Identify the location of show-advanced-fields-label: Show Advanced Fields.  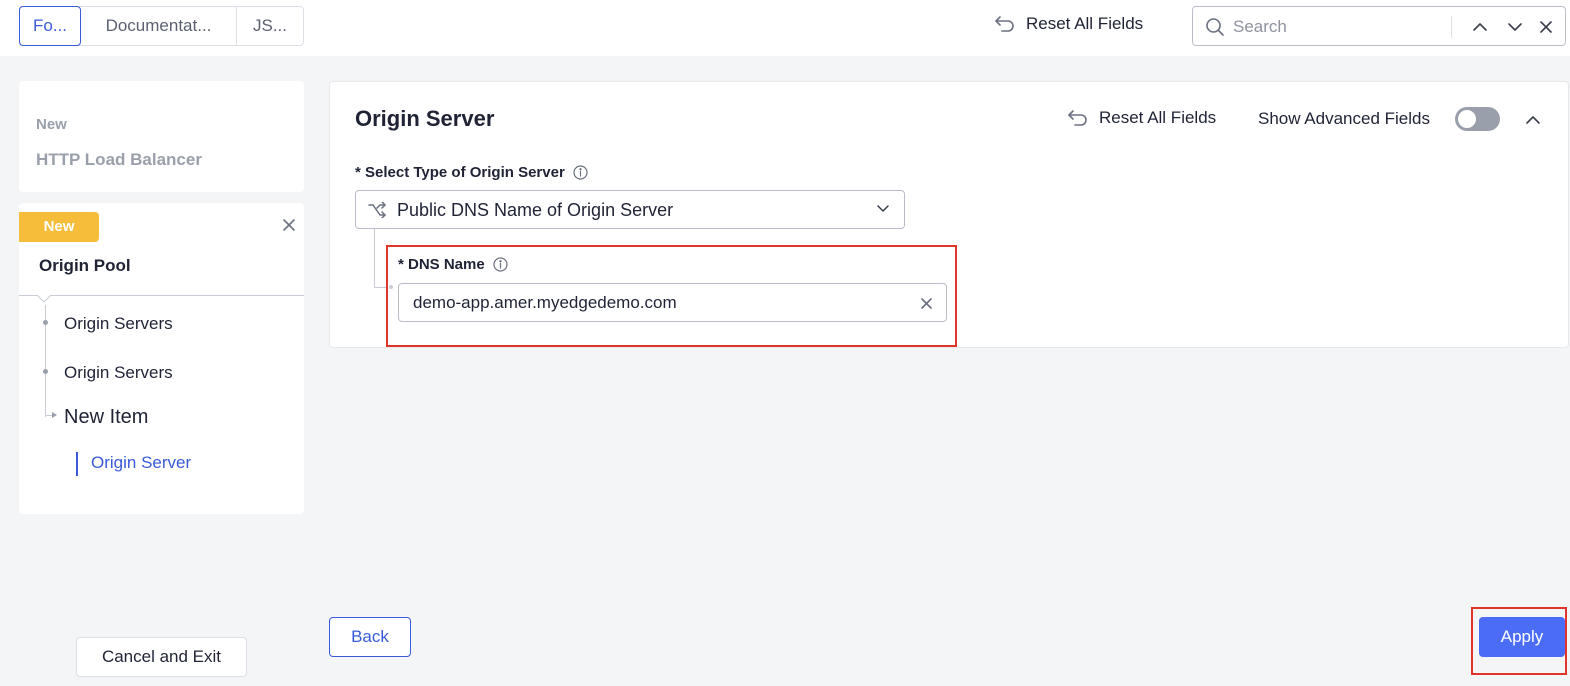
(1344, 118).